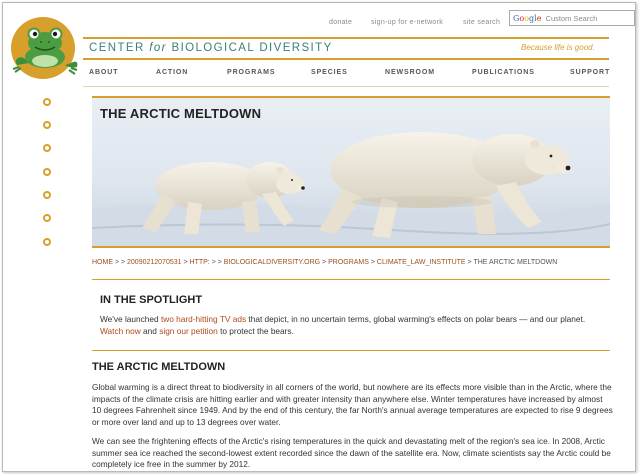  What do you see at coordinates (158, 48) in the screenshot?
I see `org-title-for: for` at bounding box center [158, 48].